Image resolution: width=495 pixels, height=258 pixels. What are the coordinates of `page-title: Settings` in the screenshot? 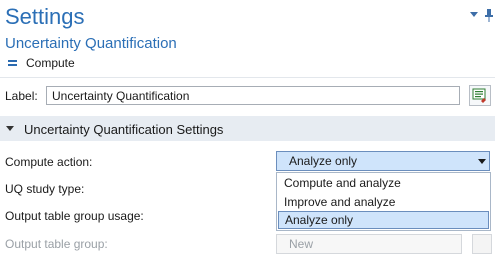 It's located at (45, 16).